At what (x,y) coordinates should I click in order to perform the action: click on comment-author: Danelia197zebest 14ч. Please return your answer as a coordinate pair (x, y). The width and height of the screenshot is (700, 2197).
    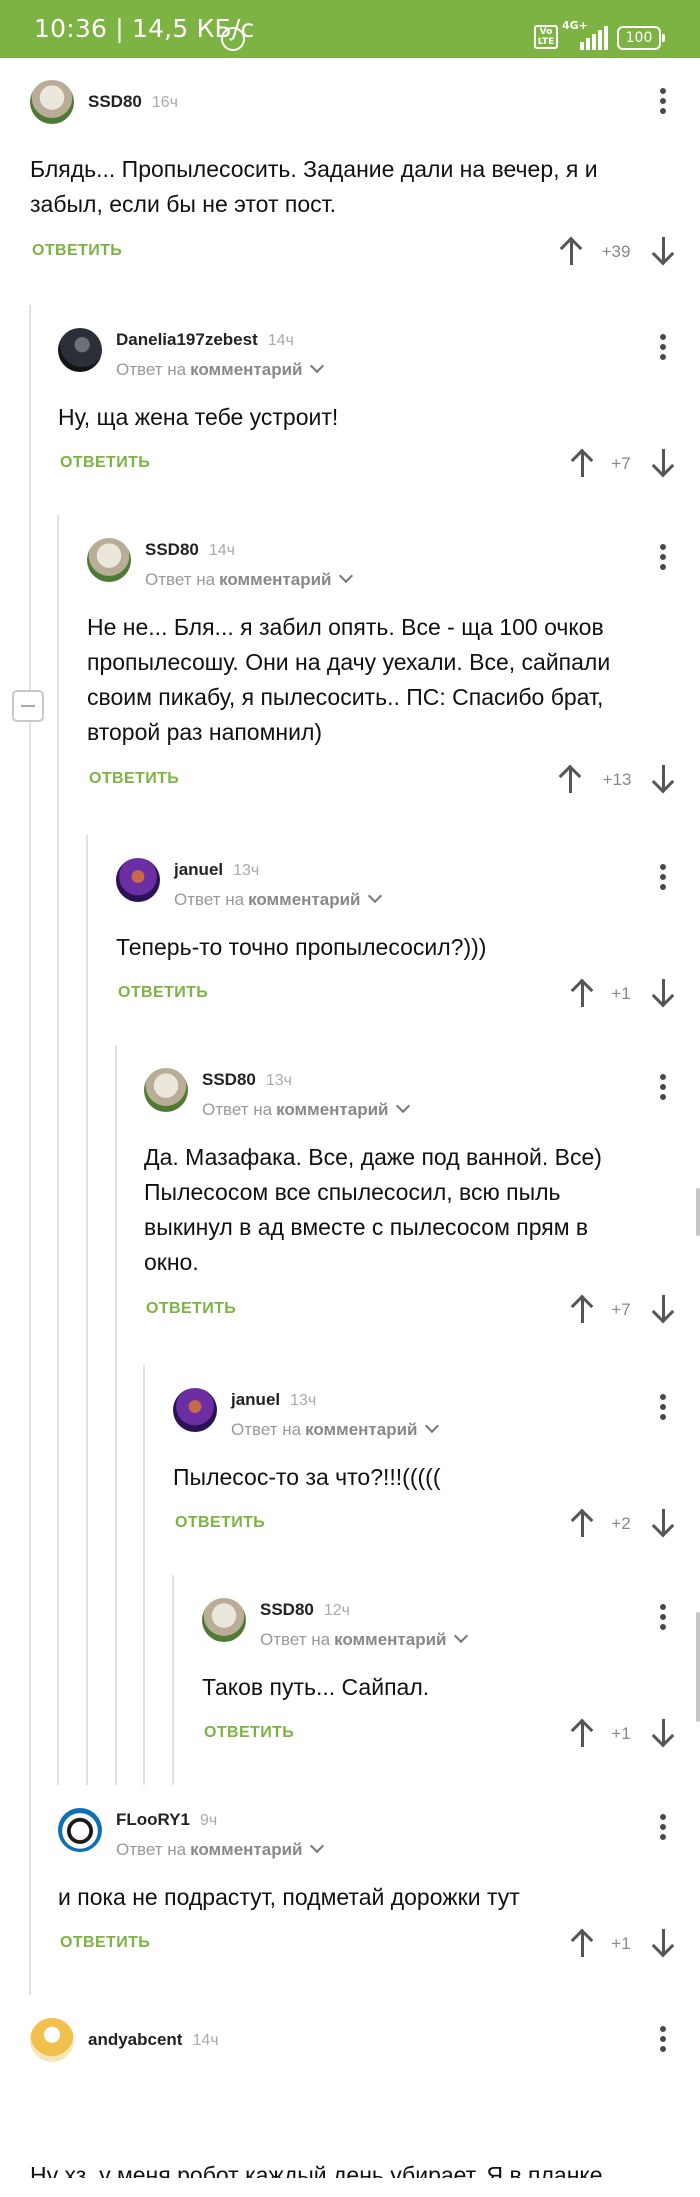
    Looking at the image, I should click on (205, 340).